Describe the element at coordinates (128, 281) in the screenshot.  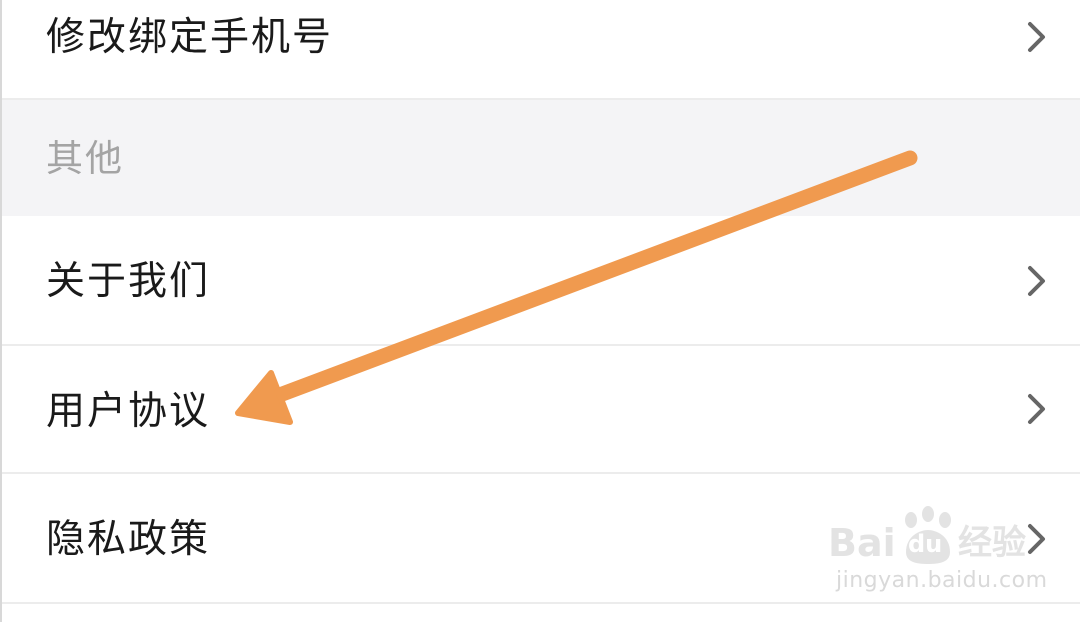
I see `settings-item-label: 关于我们` at that location.